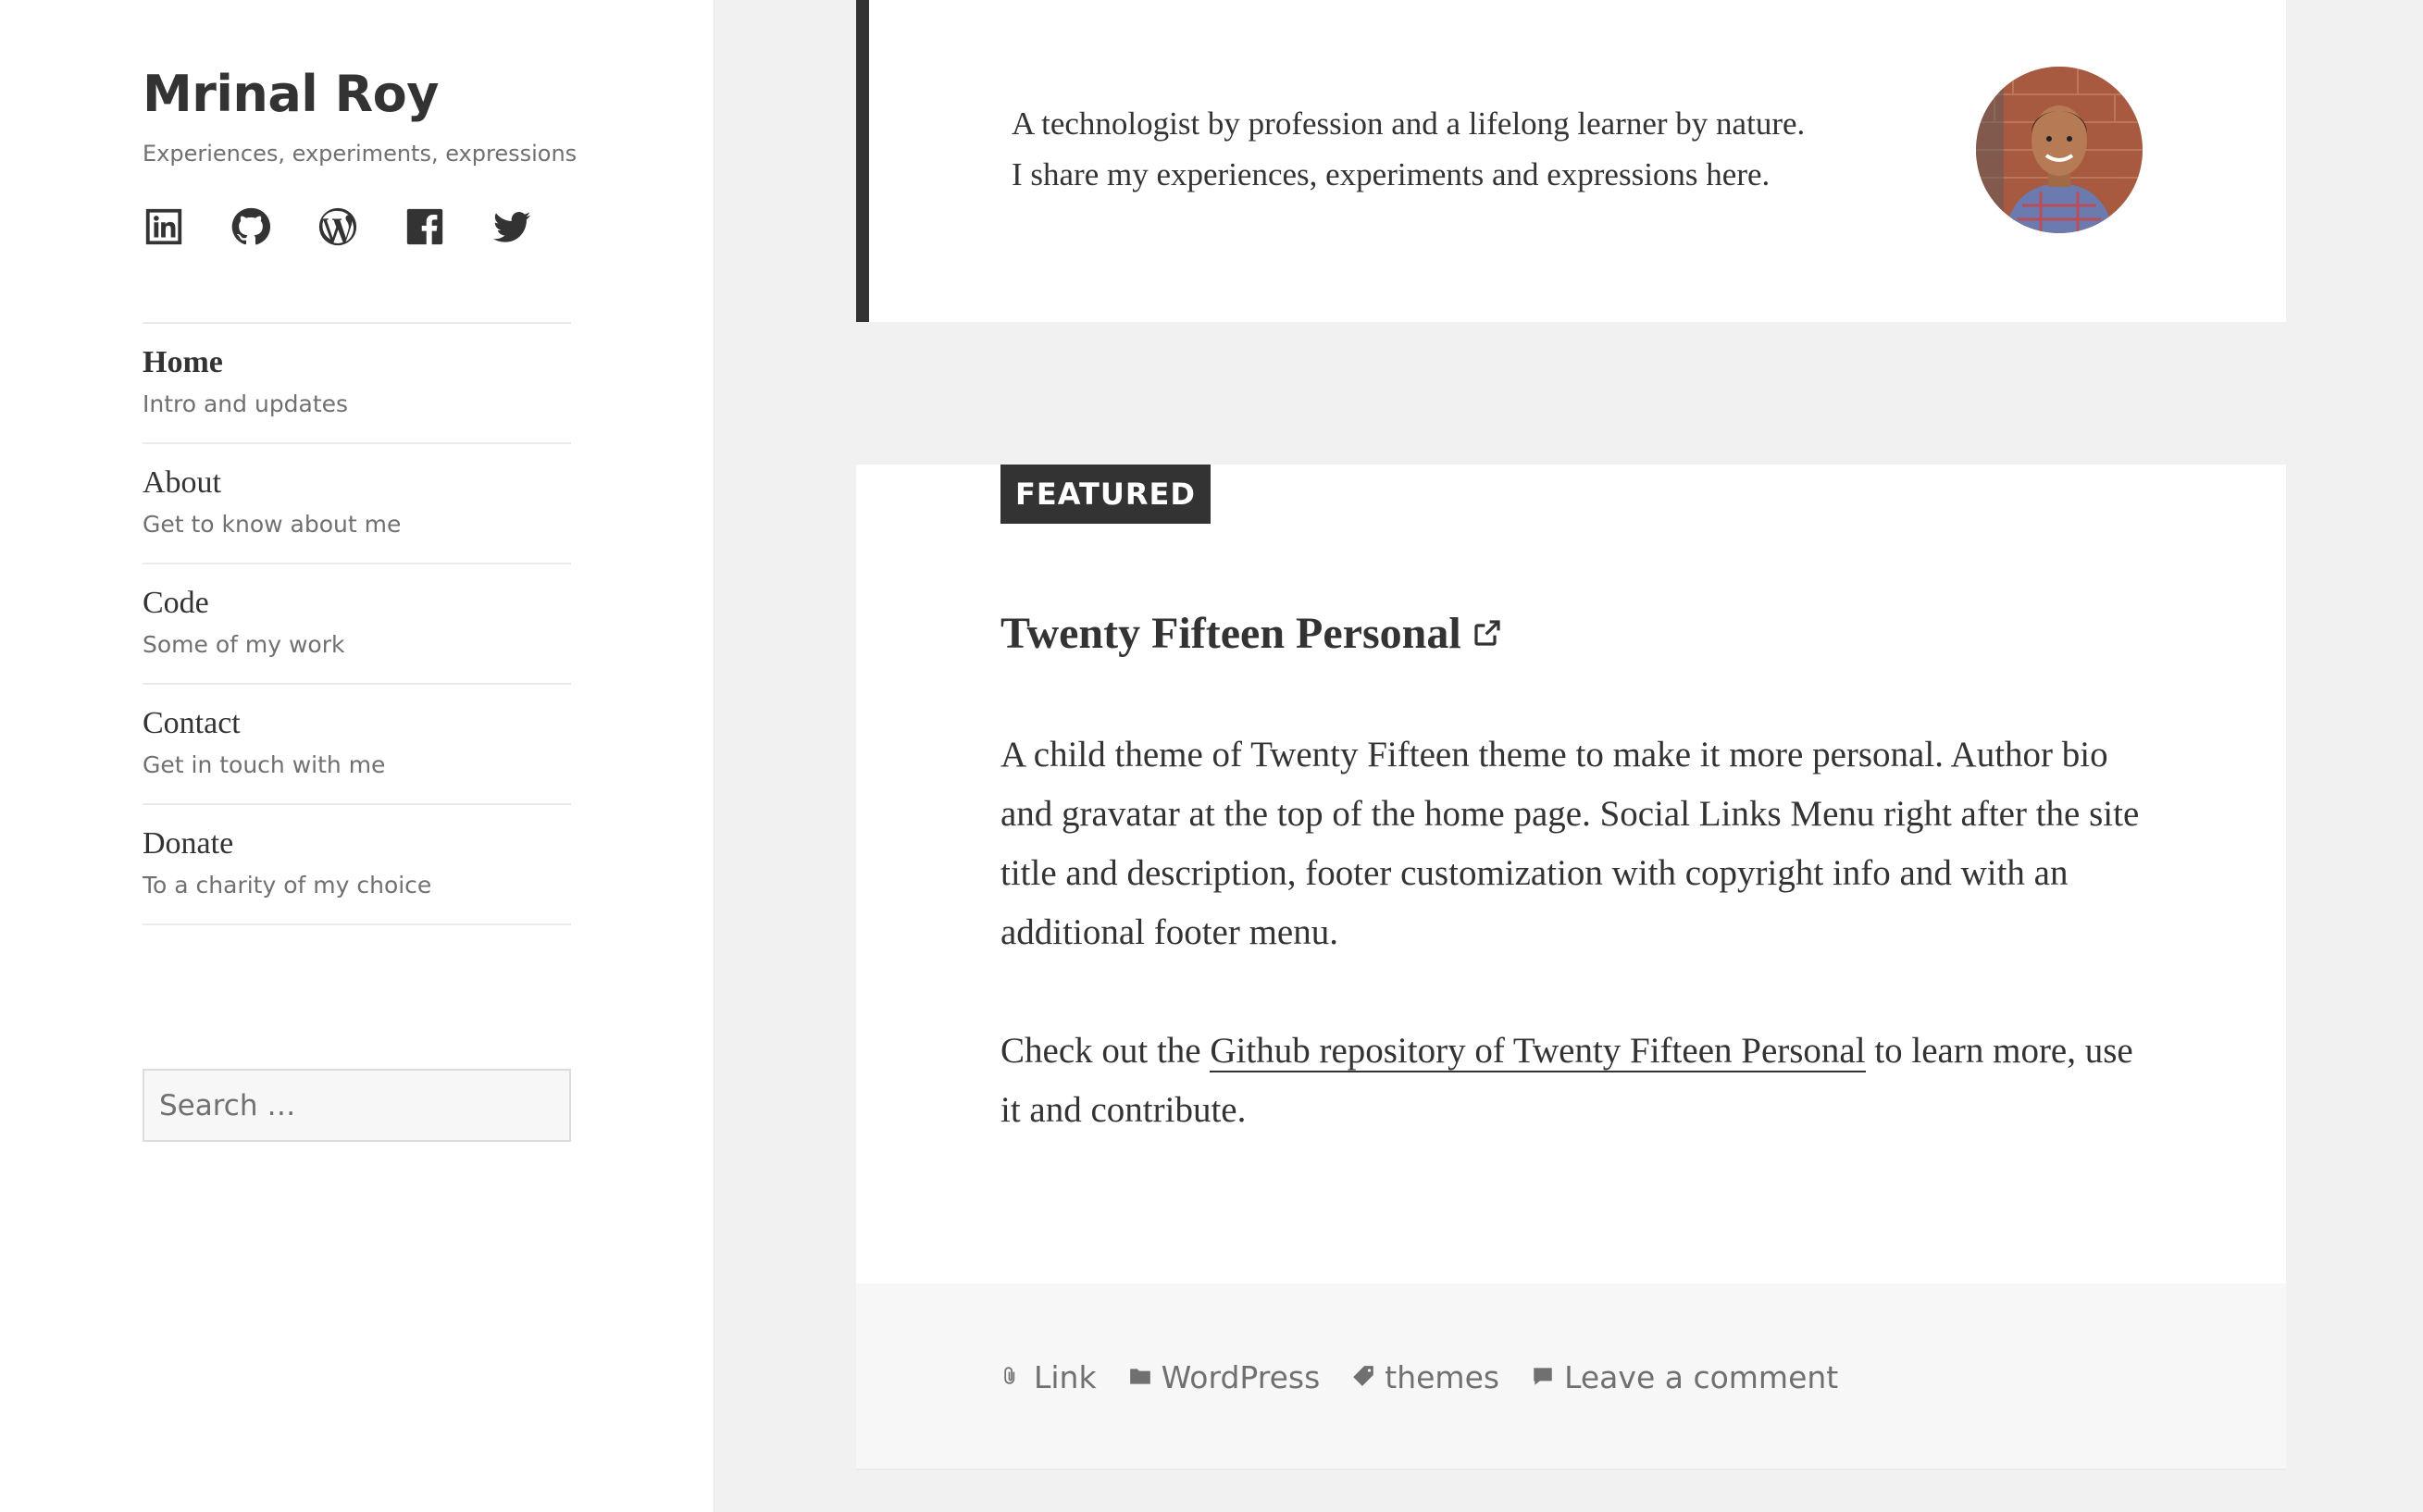 This screenshot has width=2423, height=1512. Describe the element at coordinates (251, 226) in the screenshot. I see `github-icon` at that location.